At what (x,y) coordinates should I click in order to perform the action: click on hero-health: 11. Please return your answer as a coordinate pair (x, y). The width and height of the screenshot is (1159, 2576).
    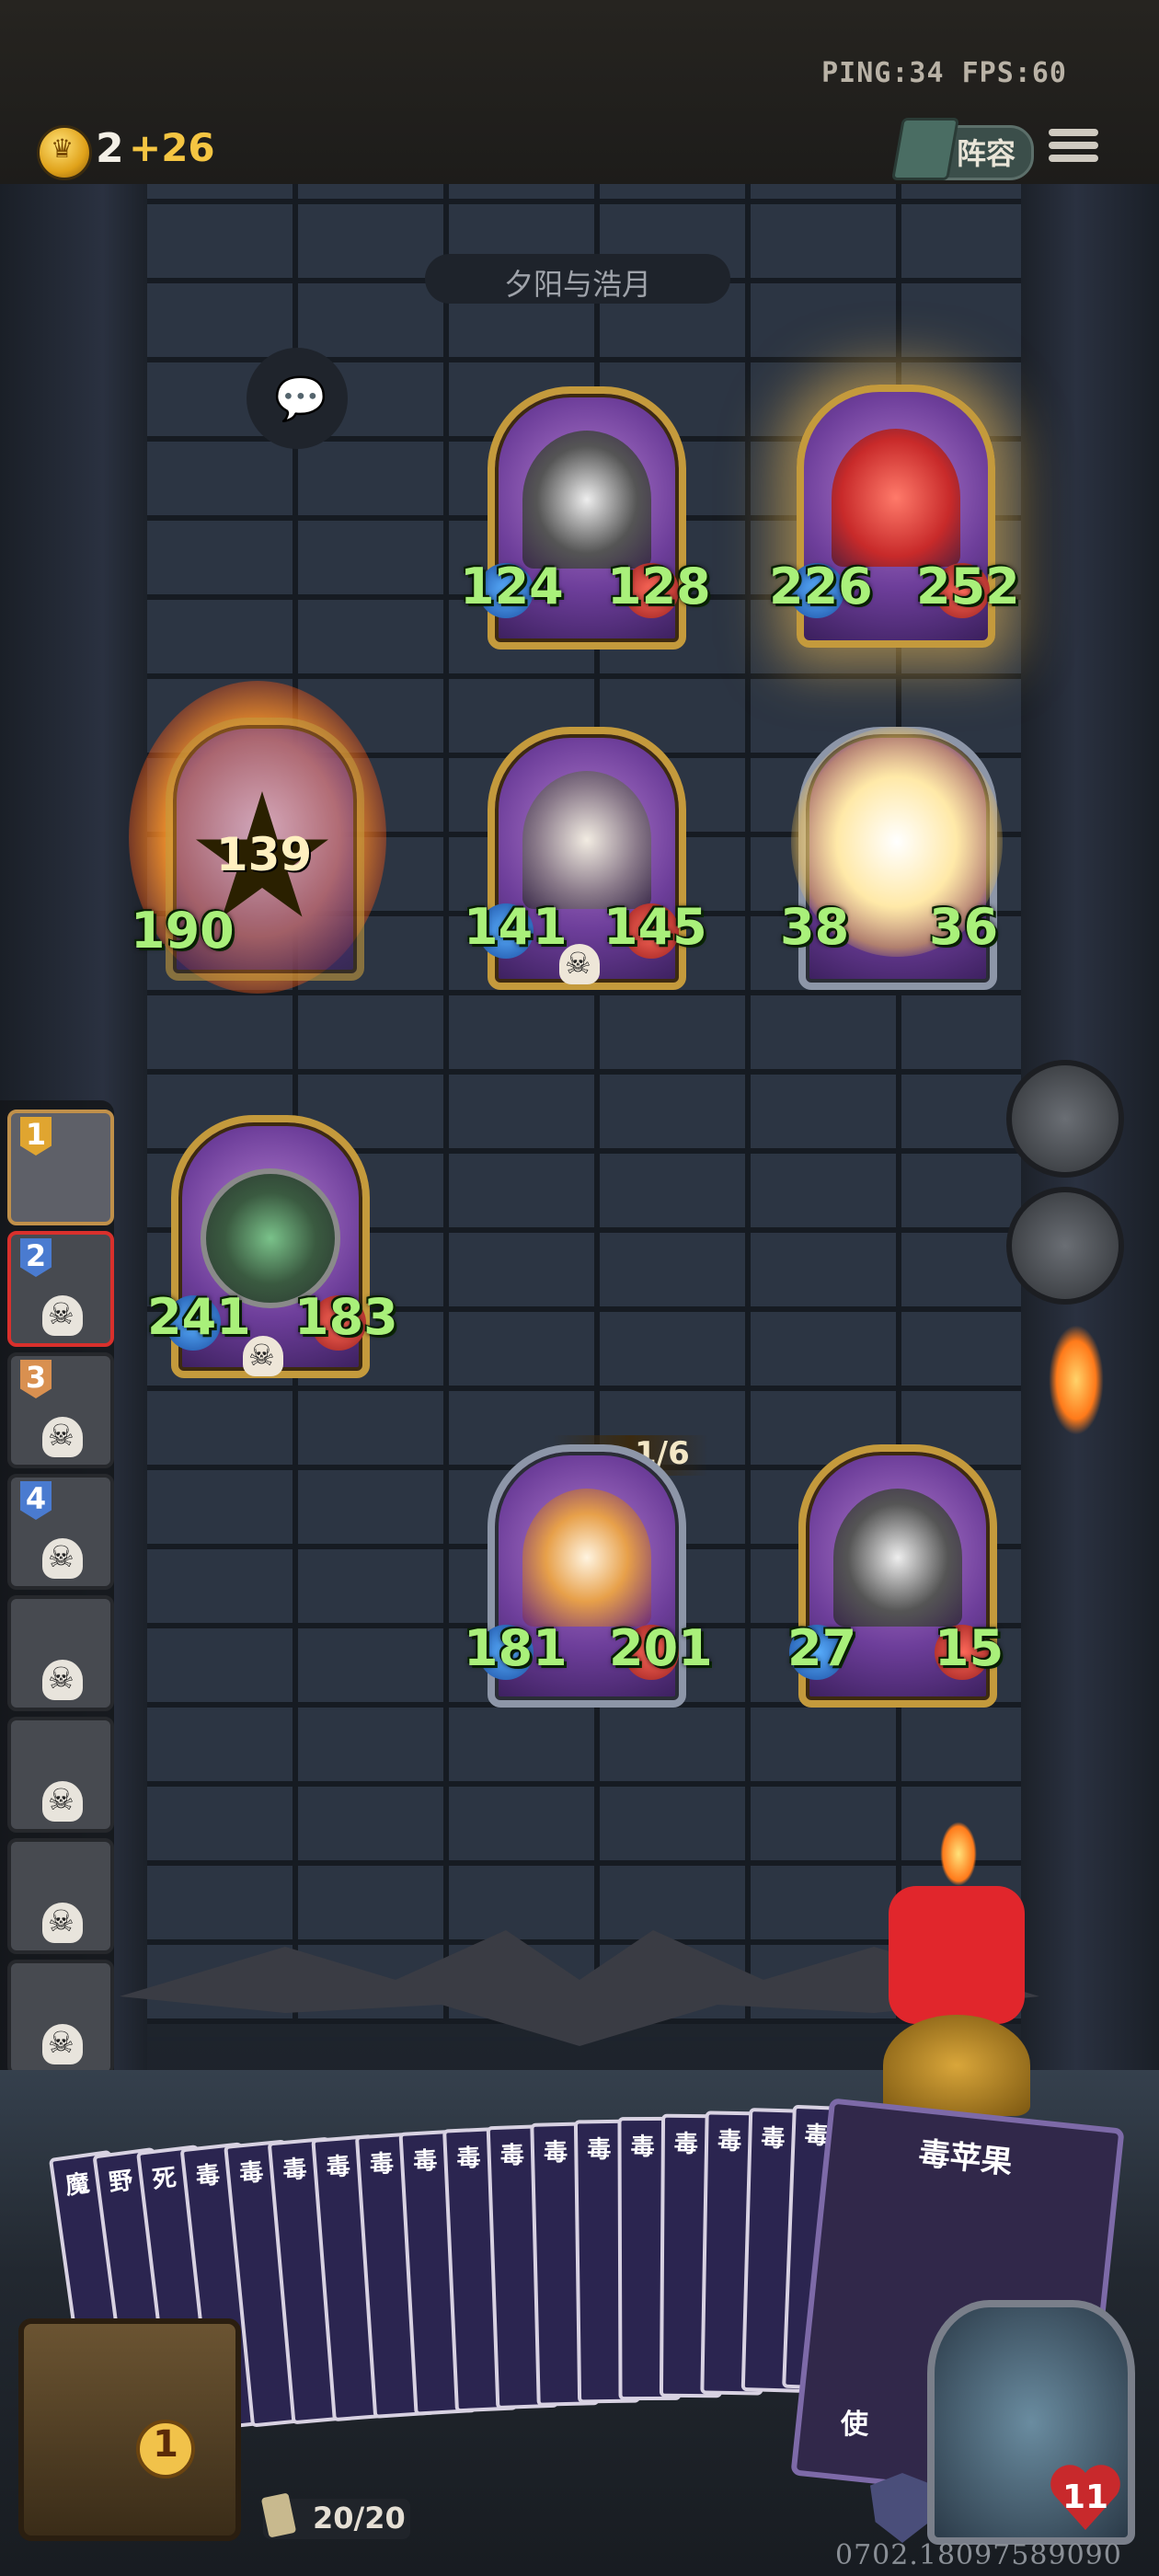
    Looking at the image, I should click on (1085, 2497).